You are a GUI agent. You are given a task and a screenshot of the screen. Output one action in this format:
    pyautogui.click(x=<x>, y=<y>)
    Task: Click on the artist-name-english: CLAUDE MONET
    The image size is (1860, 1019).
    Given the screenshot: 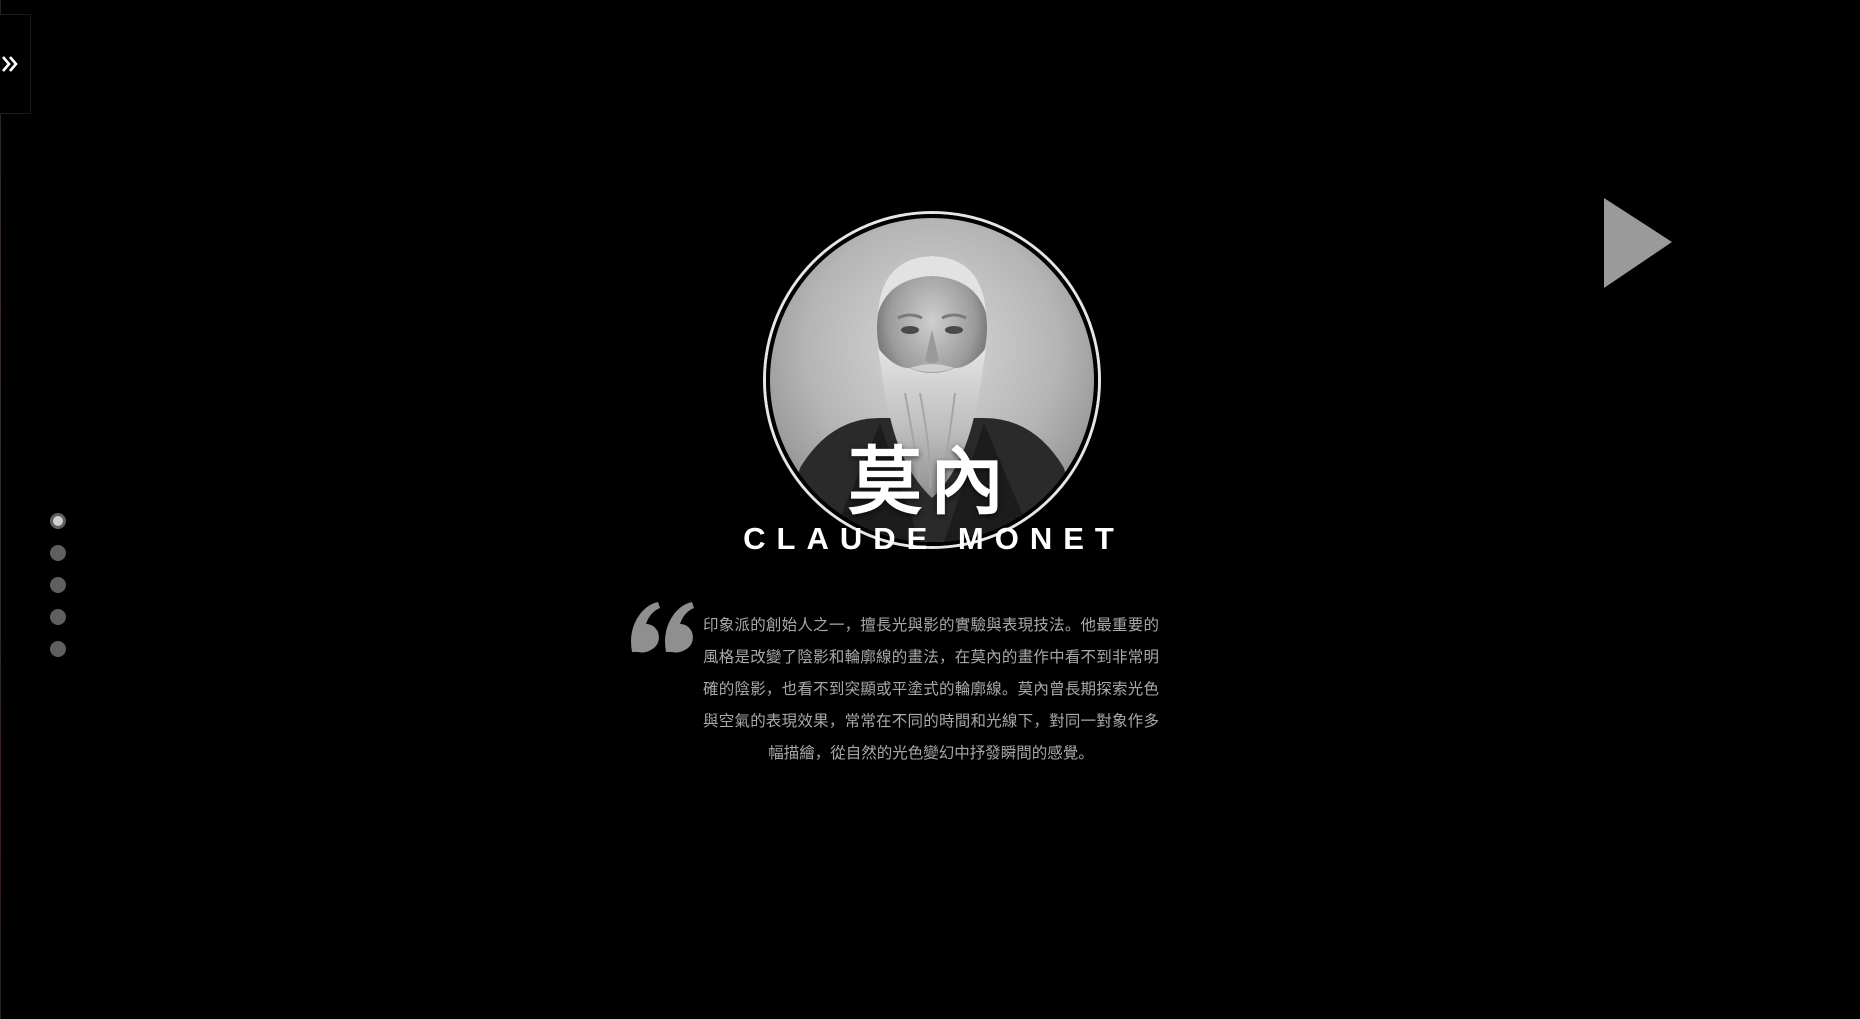 What is the action you would take?
    pyautogui.click(x=934, y=538)
    